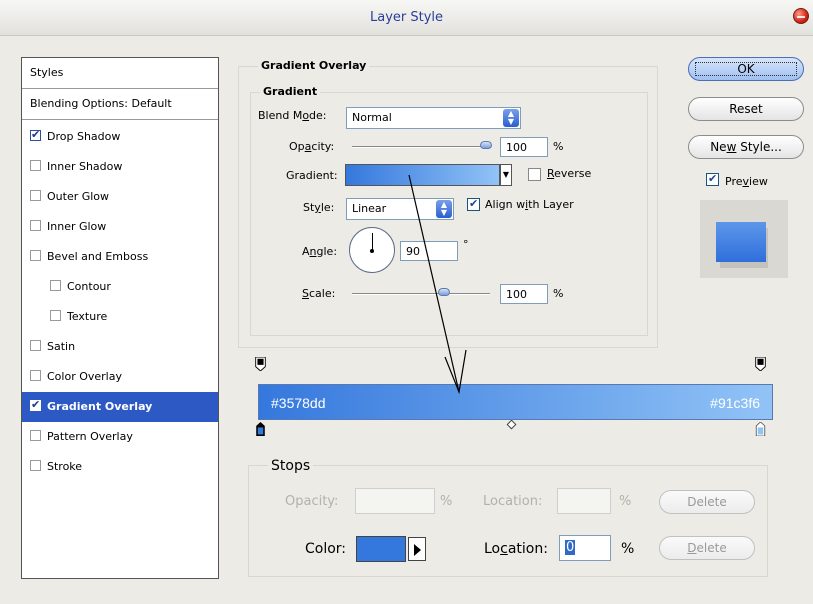 This screenshot has height=604, width=813. Describe the element at coordinates (707, 548) in the screenshot. I see `delete-color-stop-button: Delete` at that location.